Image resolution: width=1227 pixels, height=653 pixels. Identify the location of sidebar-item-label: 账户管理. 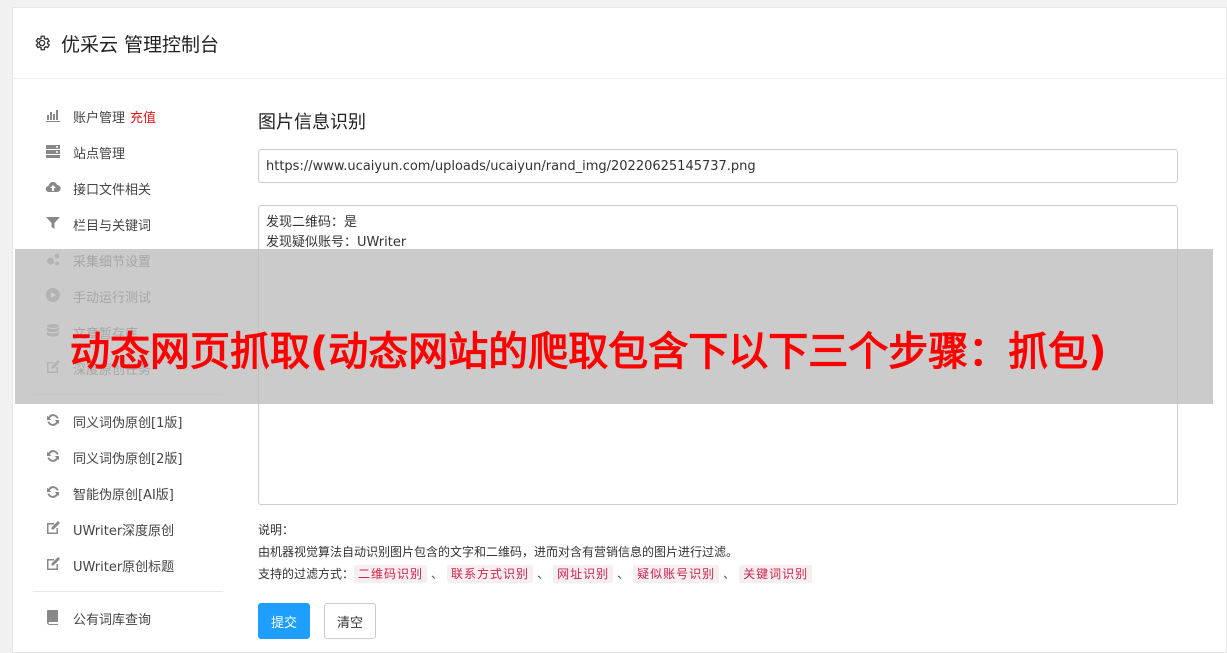
(99, 118).